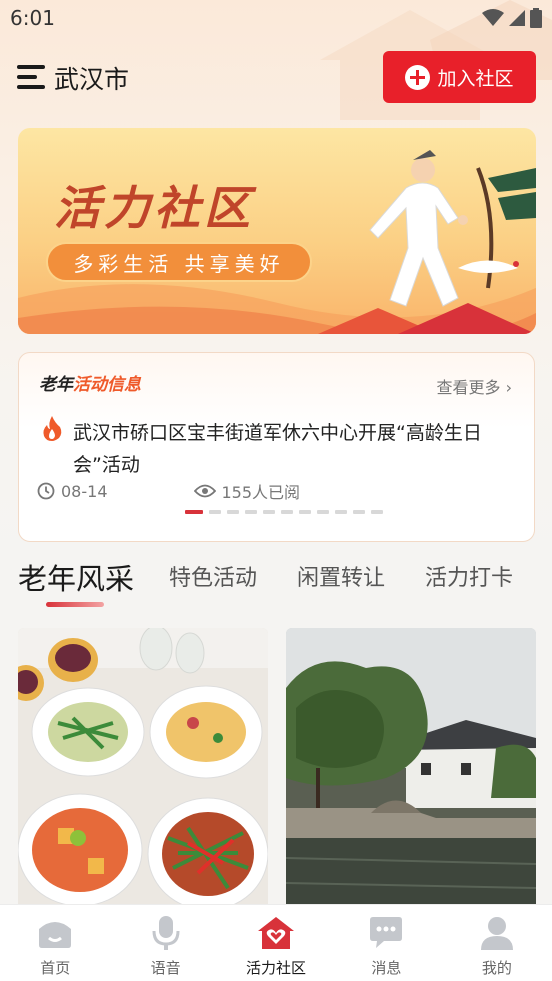  What do you see at coordinates (107, 385) in the screenshot?
I see `news-title-part2: 活动信息` at bounding box center [107, 385].